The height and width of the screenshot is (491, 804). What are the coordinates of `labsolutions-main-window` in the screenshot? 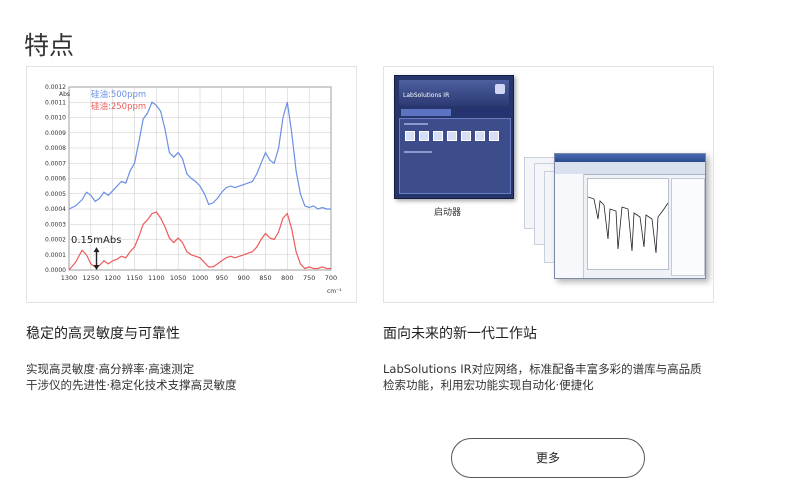 It's located at (630, 216).